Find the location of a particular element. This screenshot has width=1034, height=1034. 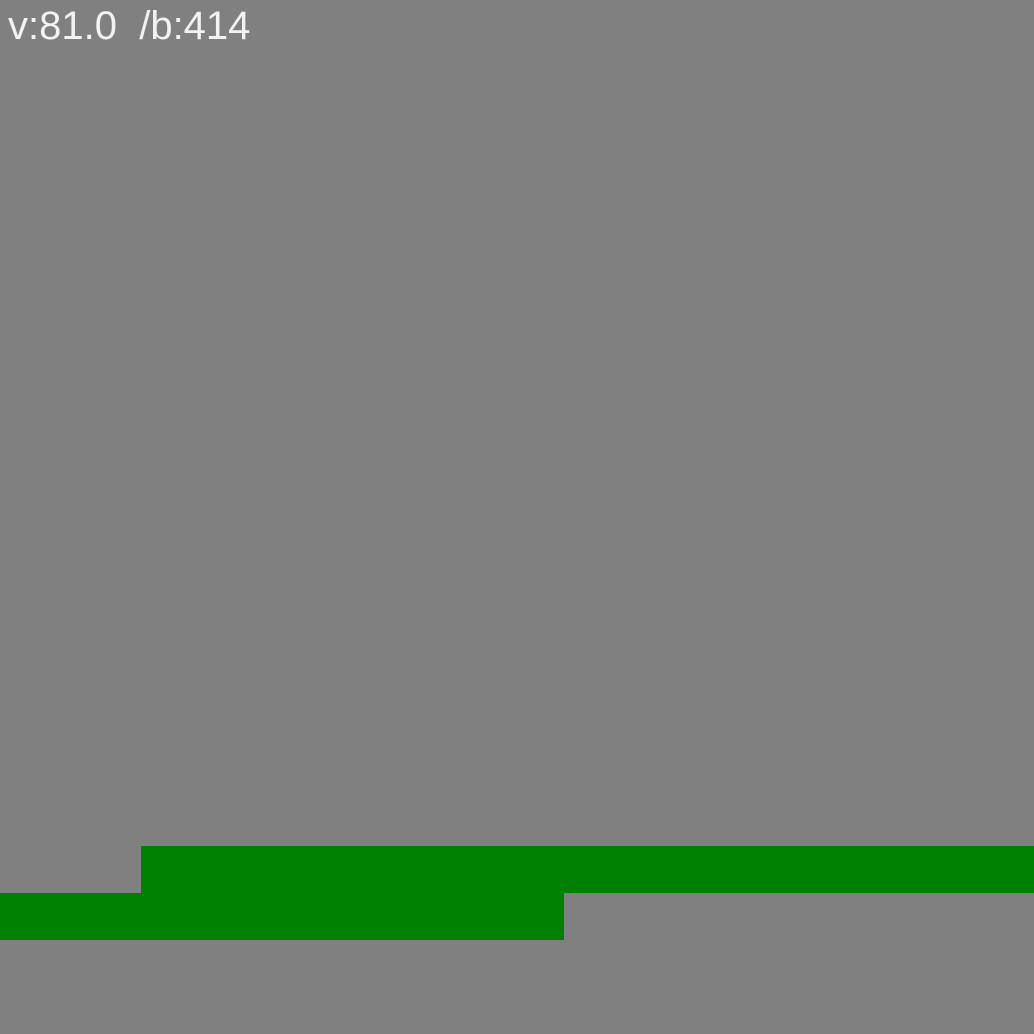

hud-separator is located at coordinates (128, 26).